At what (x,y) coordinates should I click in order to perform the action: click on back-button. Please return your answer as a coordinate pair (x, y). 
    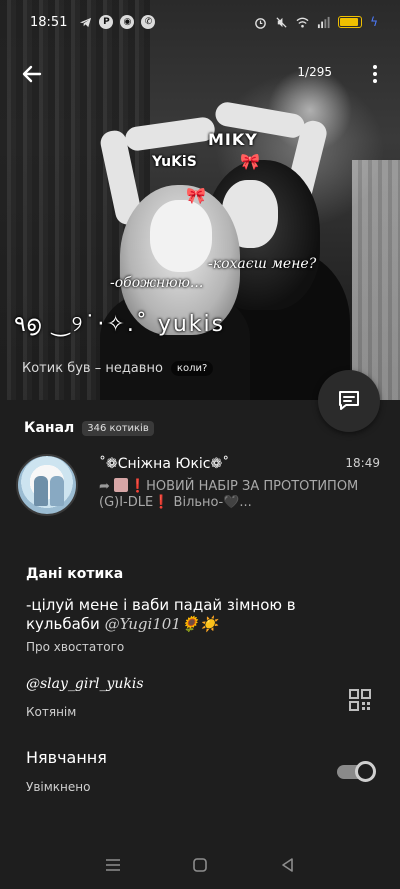
    Looking at the image, I should click on (287, 865).